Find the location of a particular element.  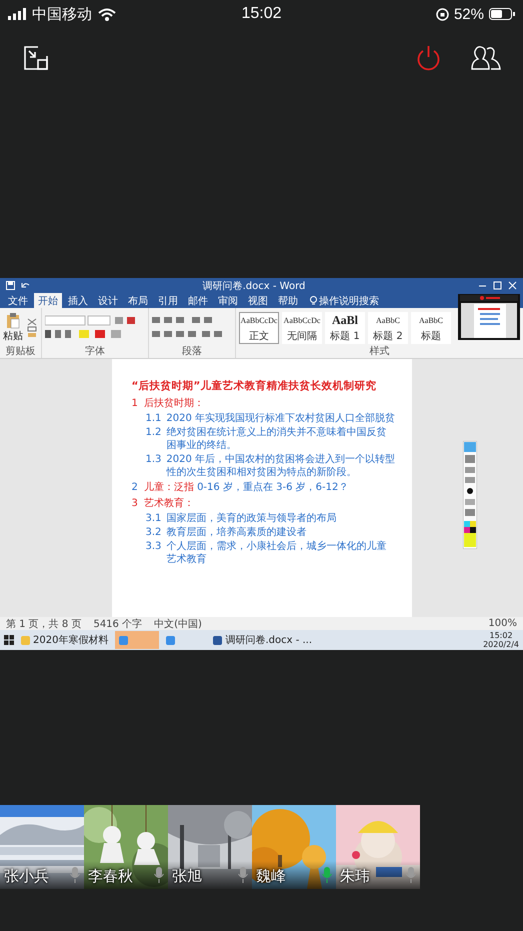

taskbar-date: 2020/2/4 is located at coordinates (501, 644).